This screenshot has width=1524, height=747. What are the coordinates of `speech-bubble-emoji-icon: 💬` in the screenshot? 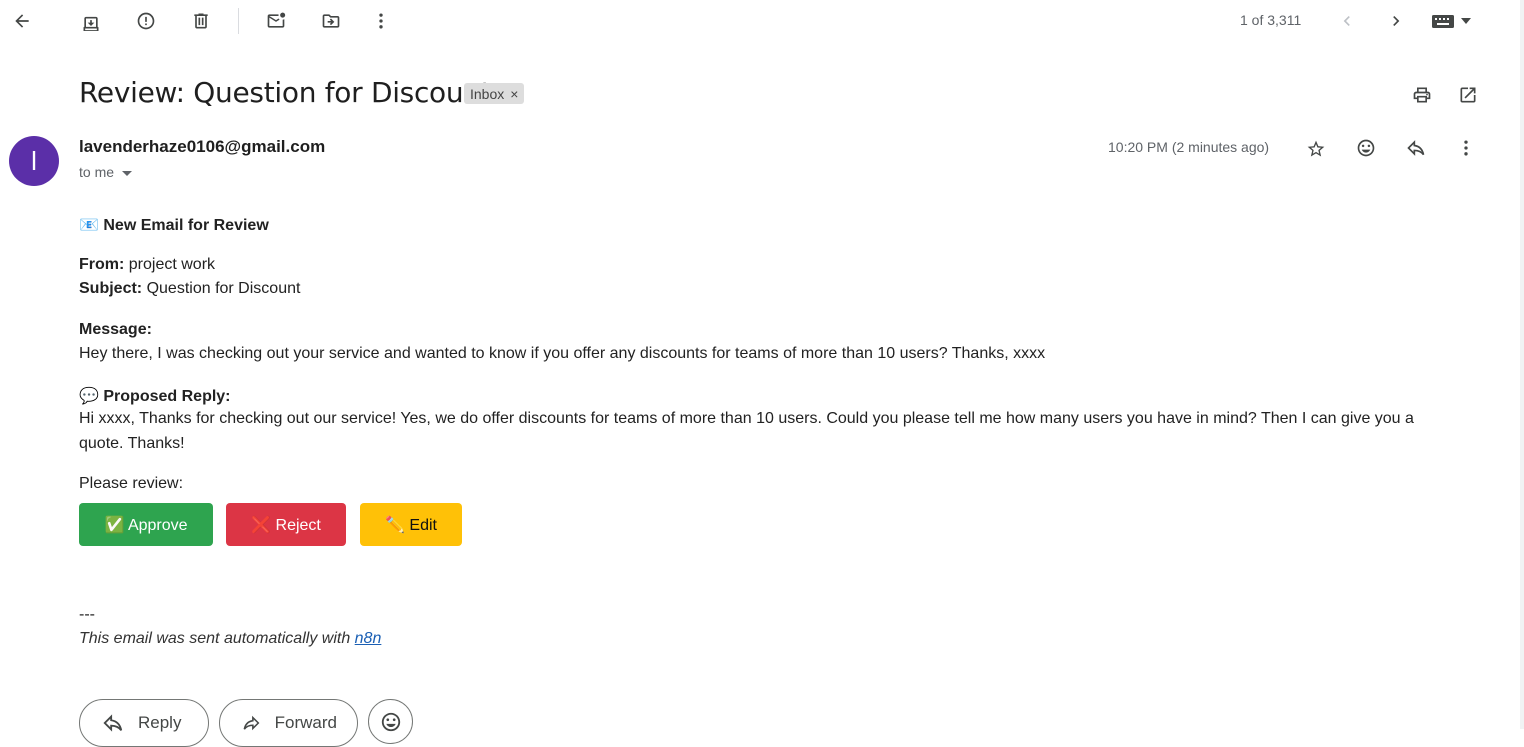 It's located at (89, 396).